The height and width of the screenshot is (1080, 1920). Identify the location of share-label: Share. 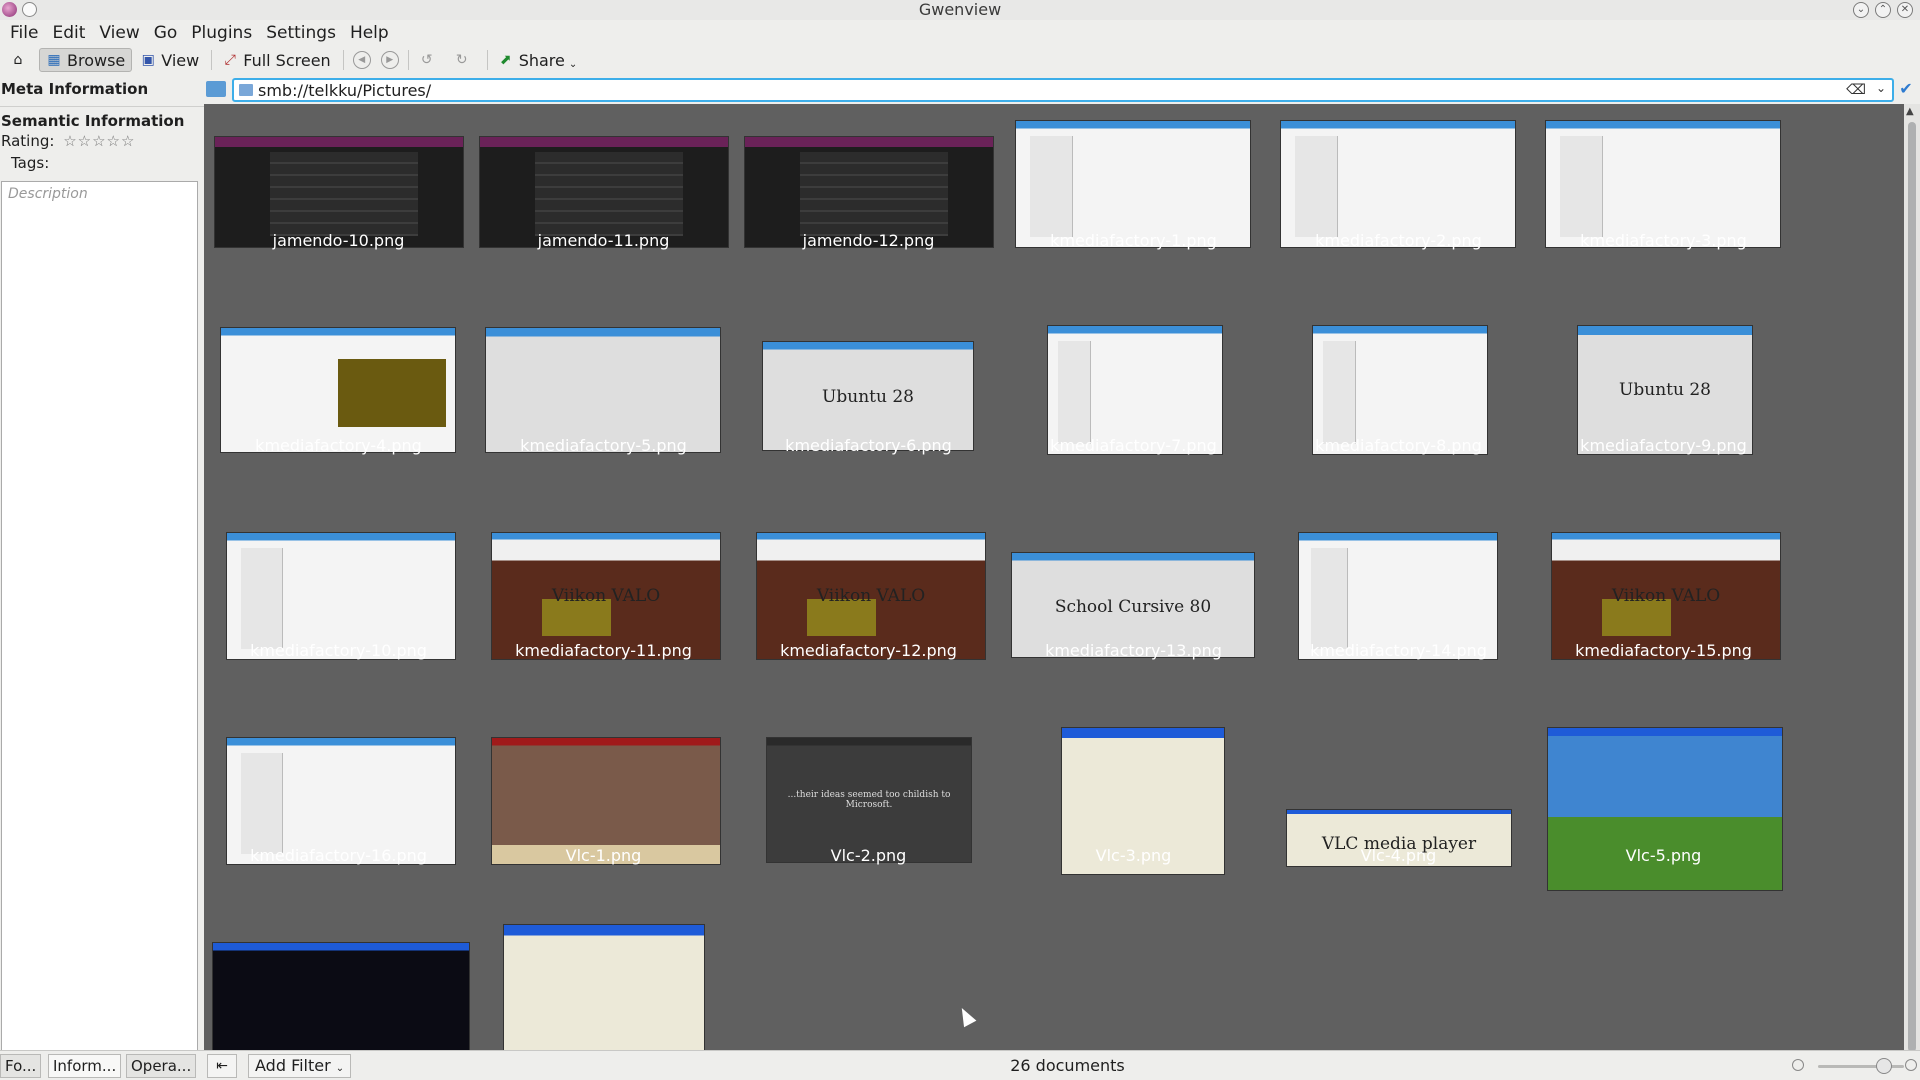
(541, 60).